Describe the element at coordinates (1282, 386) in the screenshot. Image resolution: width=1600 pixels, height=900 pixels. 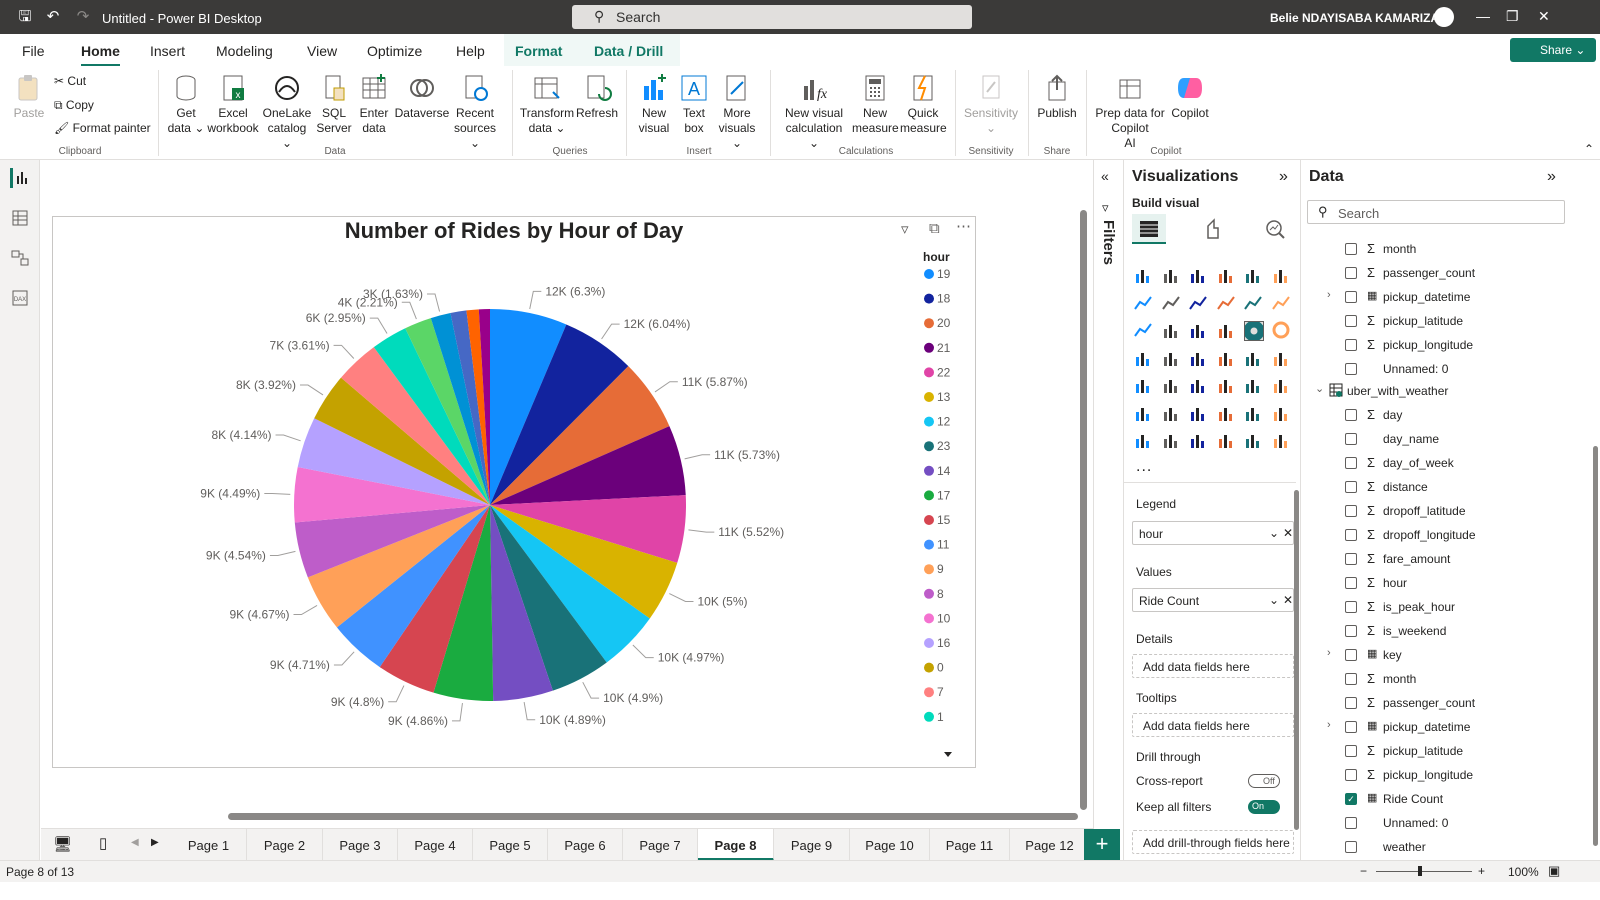
I see `r-visual-visual-icon` at that location.